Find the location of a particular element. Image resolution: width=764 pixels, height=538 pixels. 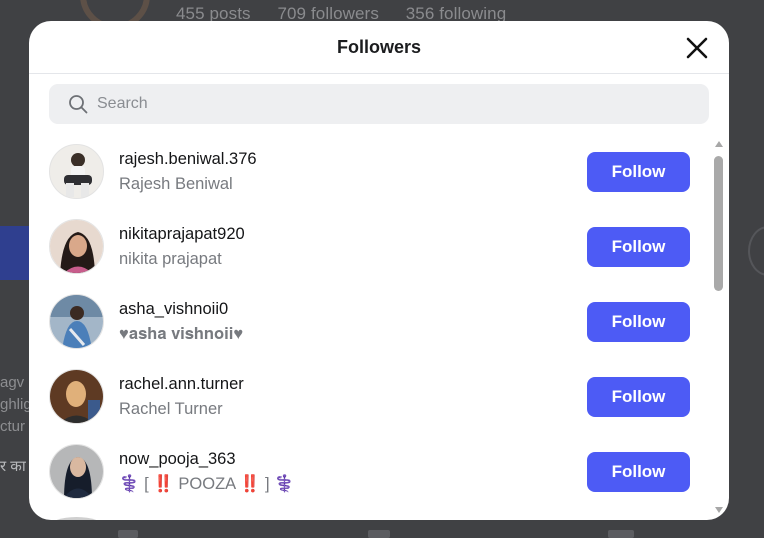

dialog-title: Followers is located at coordinates (378, 47).